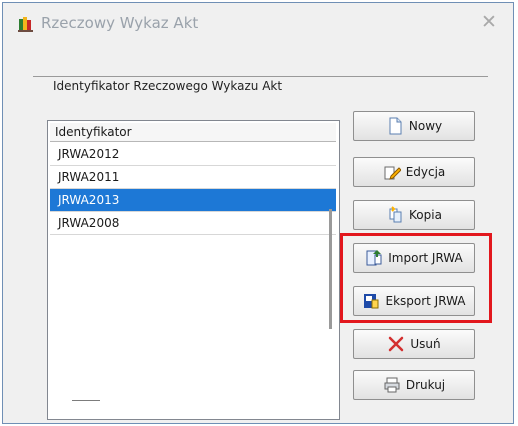  I want to click on list-item-selected: JRWA2013, so click(193, 200).